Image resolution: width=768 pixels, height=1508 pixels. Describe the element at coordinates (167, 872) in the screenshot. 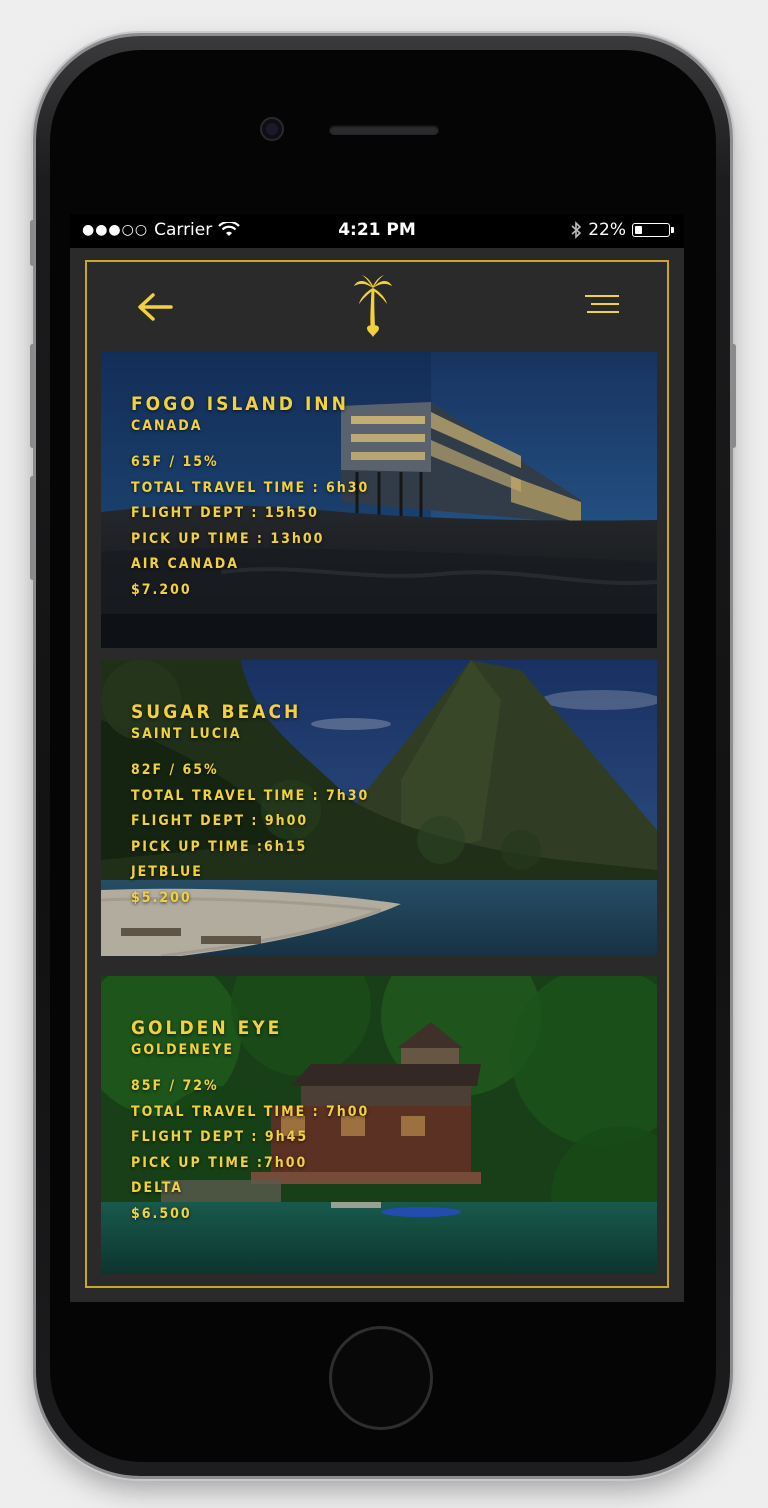

I see `card-airline: JETBLUE` at that location.